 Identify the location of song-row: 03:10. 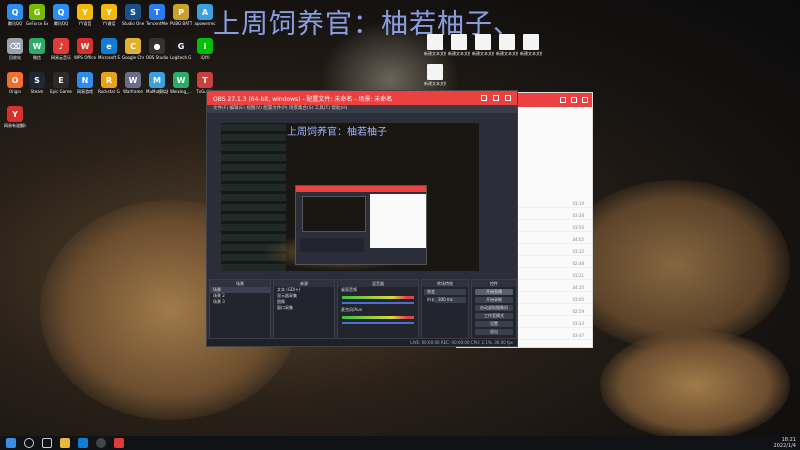
(553, 204).